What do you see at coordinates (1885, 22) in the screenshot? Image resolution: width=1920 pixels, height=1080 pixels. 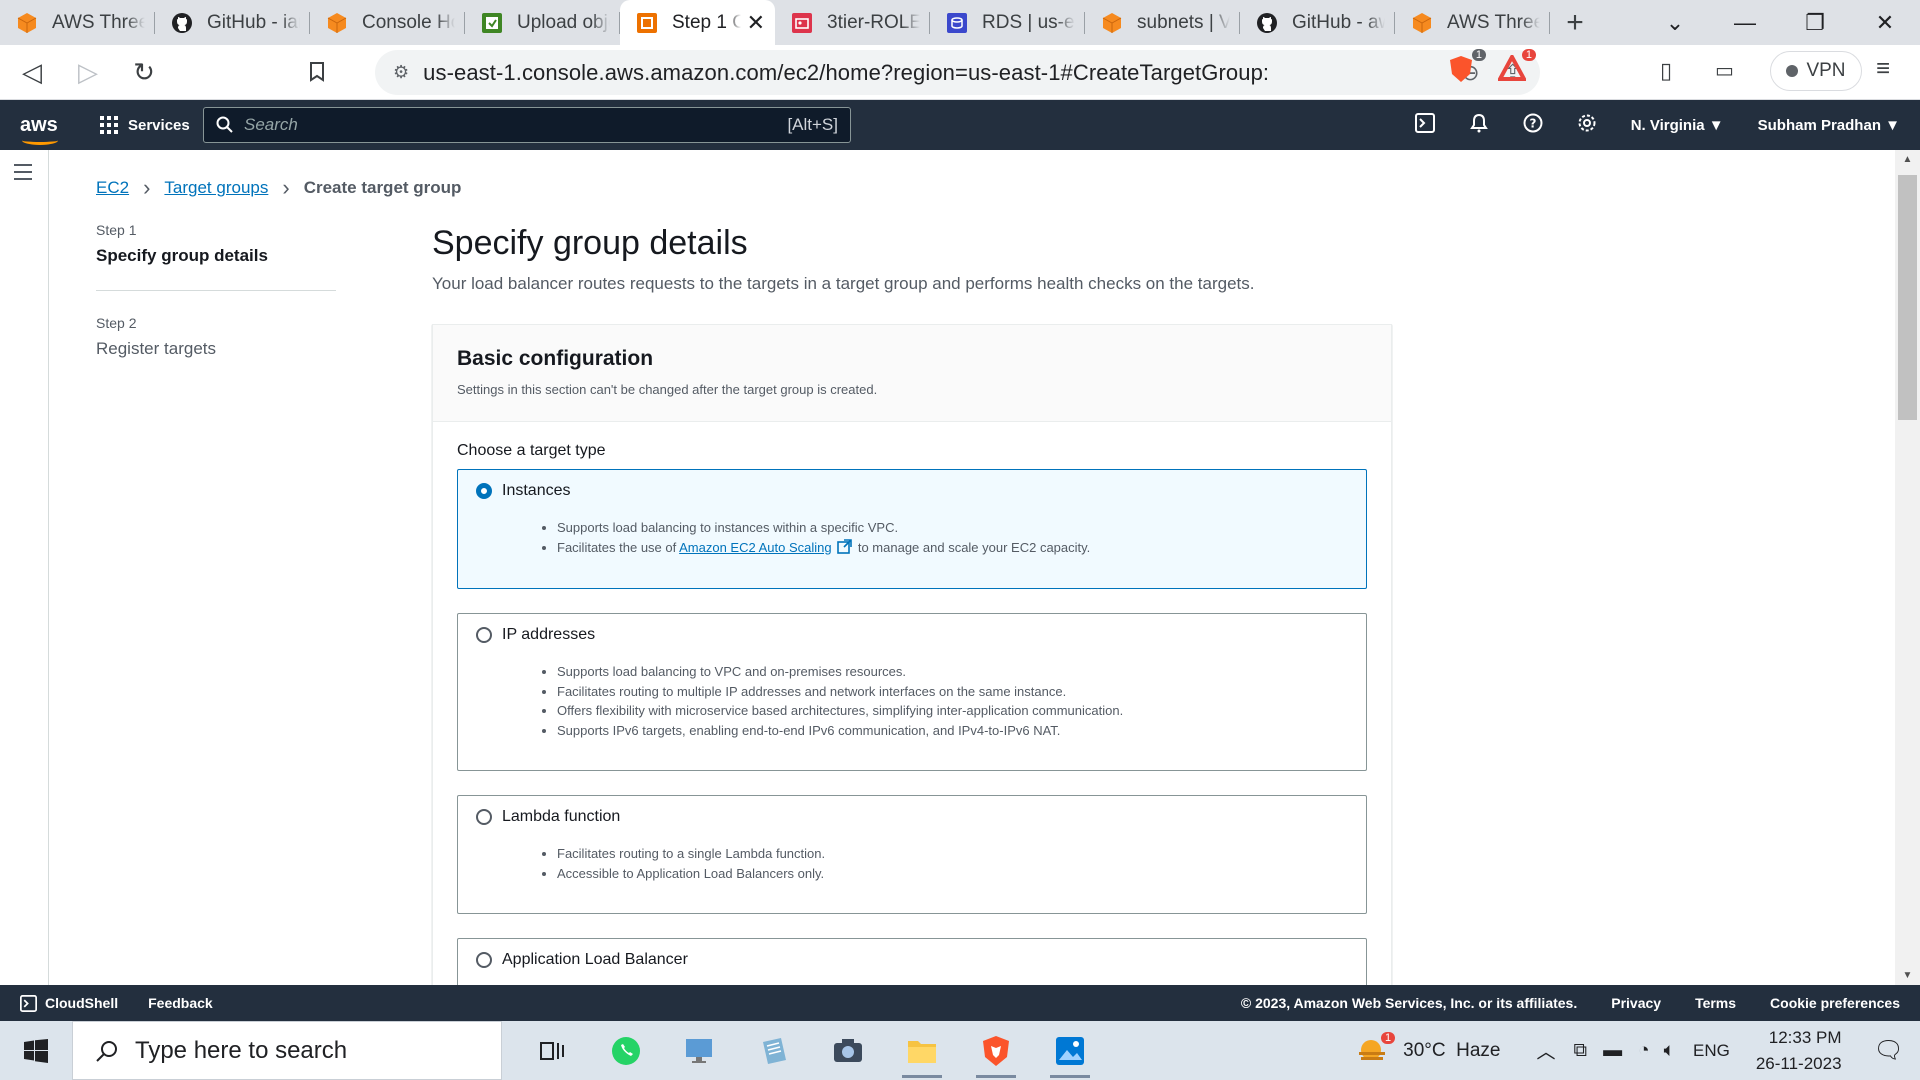 I see `close-window-icon: ✕` at bounding box center [1885, 22].